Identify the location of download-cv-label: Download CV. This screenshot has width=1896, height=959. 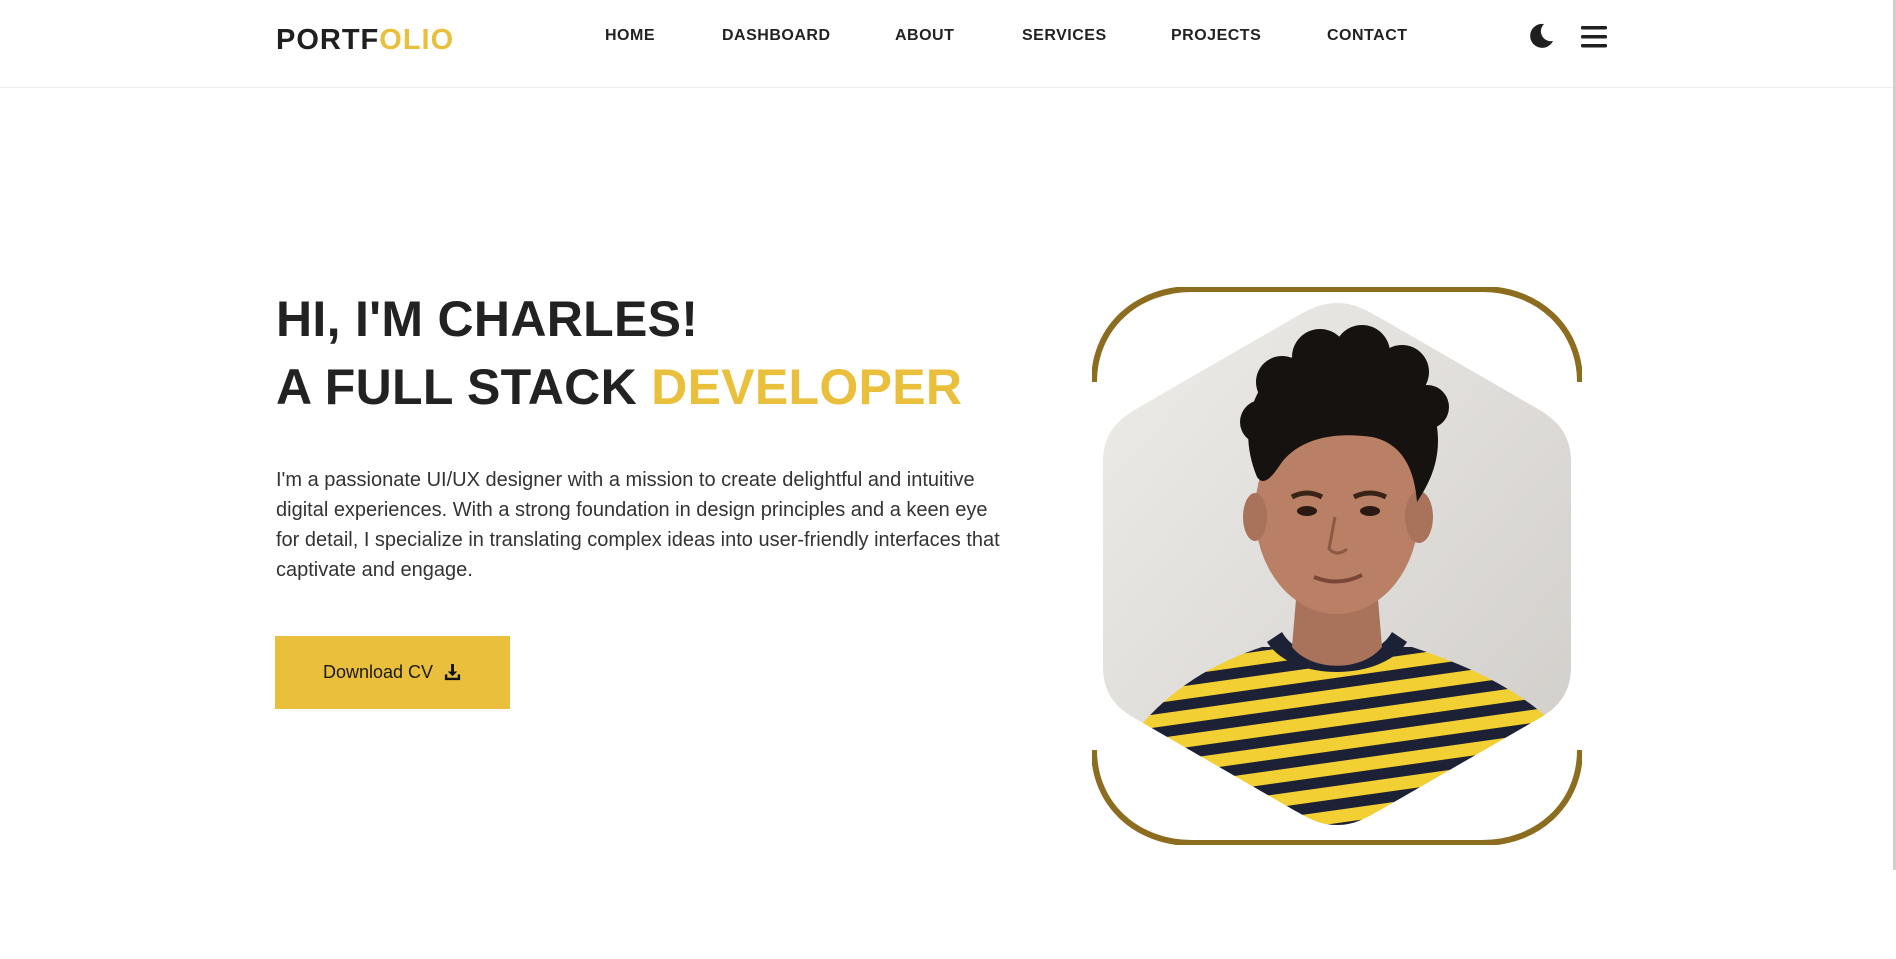
(378, 672).